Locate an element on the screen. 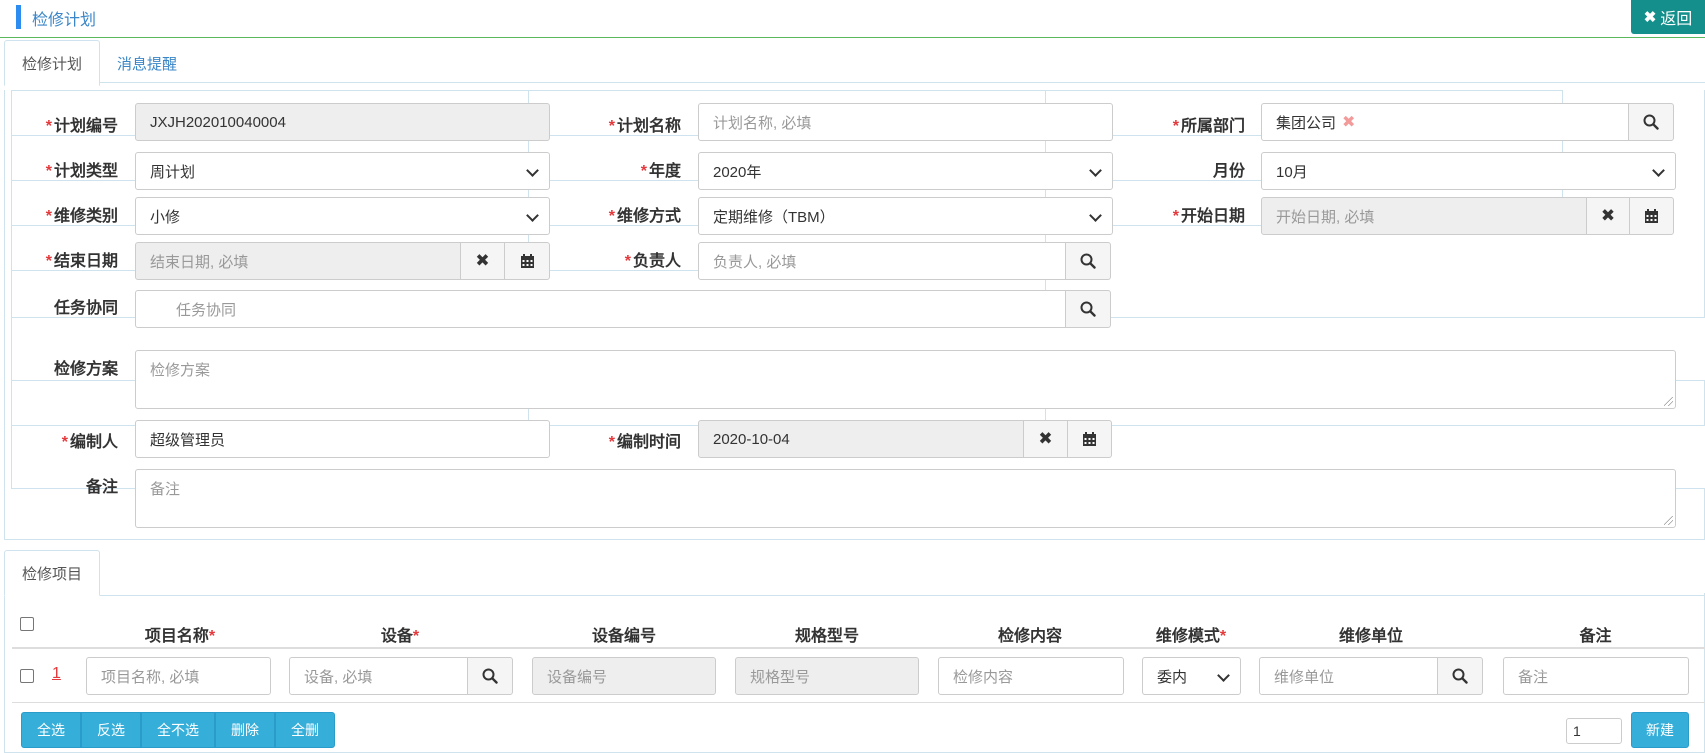 Image resolution: width=1705 pixels, height=753 pixels. spec-input: 规格型号 is located at coordinates (827, 676).